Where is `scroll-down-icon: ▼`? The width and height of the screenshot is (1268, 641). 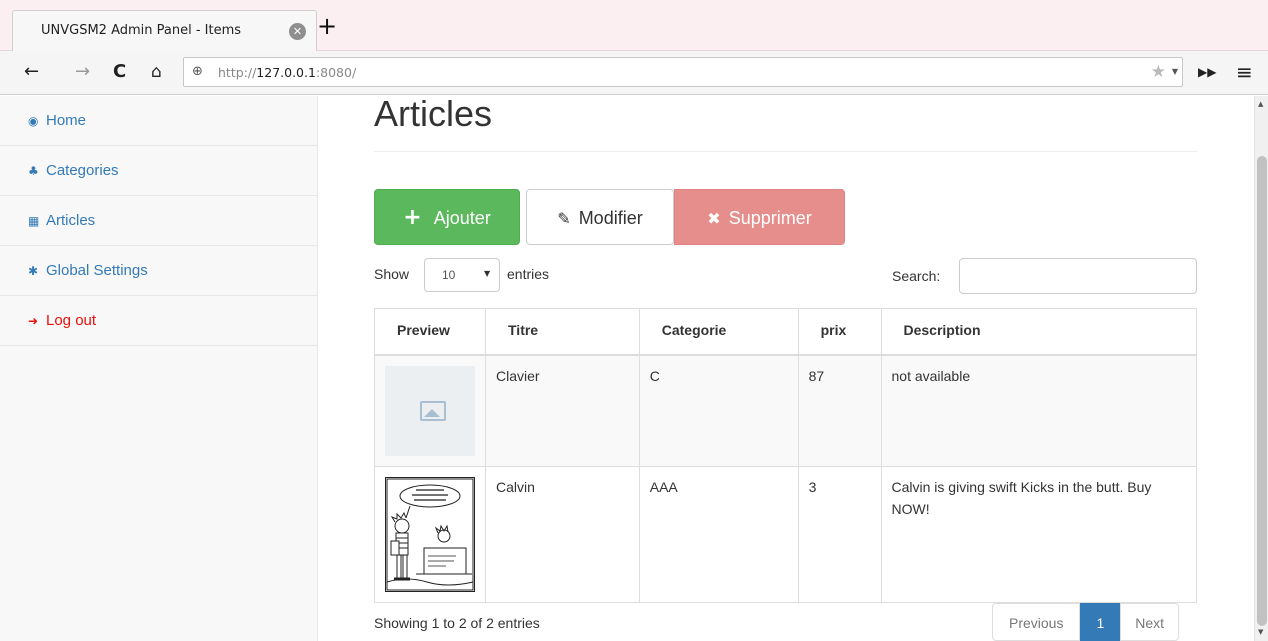 scroll-down-icon: ▼ is located at coordinates (1260, 632).